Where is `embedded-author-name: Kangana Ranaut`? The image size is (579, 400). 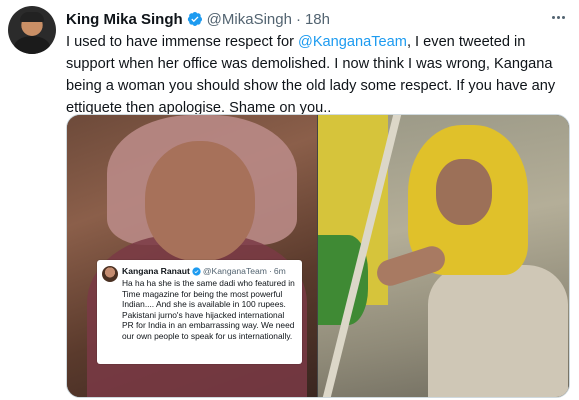 embedded-author-name: Kangana Ranaut is located at coordinates (156, 271).